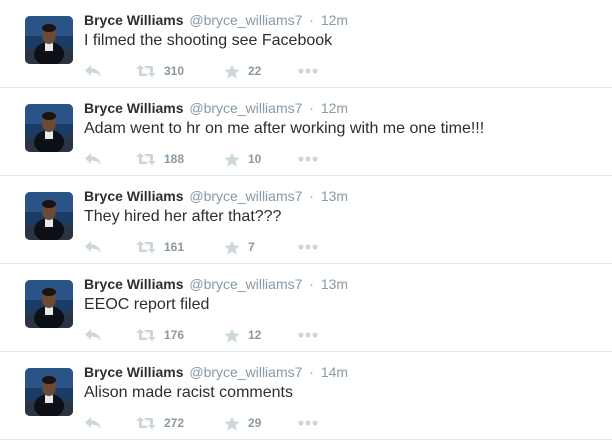 This screenshot has height=445, width=612. Describe the element at coordinates (264, 423) in the screenshot. I see `tweet-actions: 272 29` at that location.